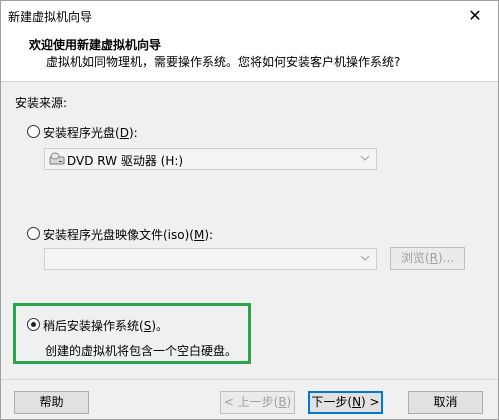  Describe the element at coordinates (475, 16) in the screenshot. I see `close-icon: ✕` at that location.